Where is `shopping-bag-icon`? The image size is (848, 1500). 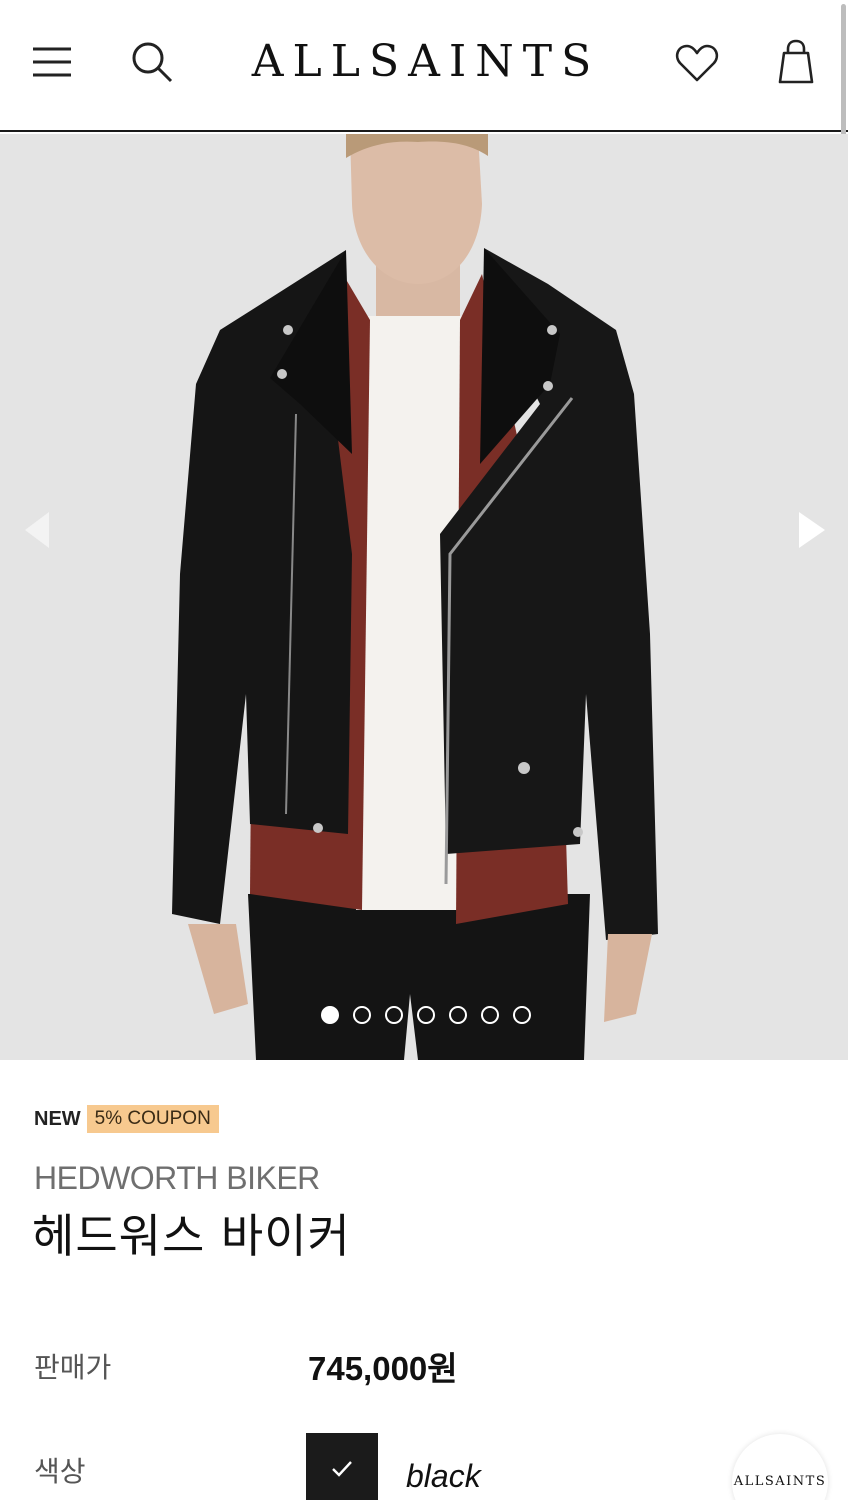
shopping-bag-icon is located at coordinates (796, 61).